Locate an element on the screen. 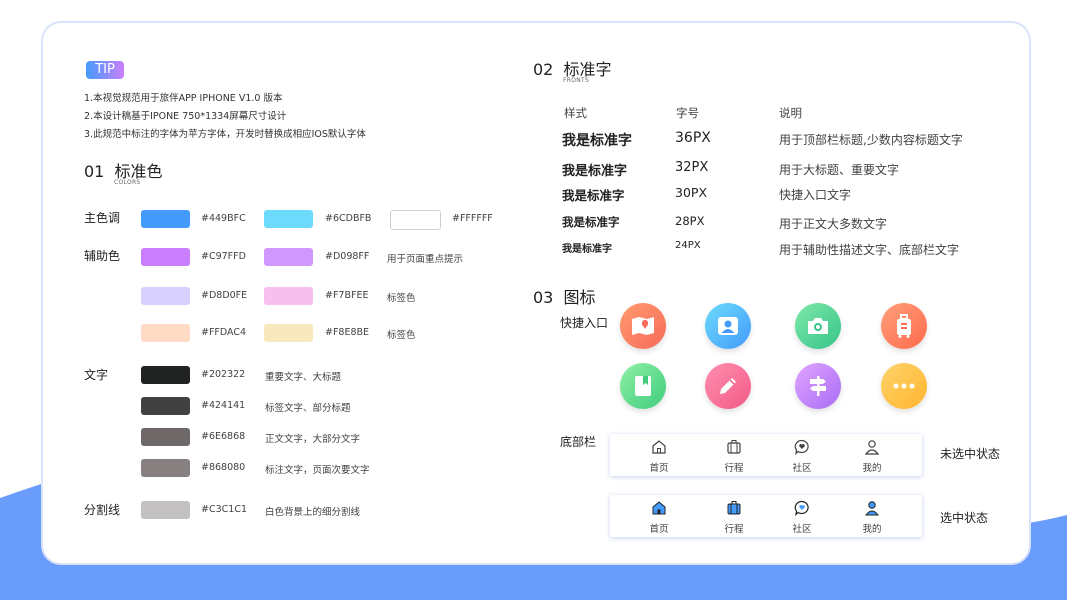  font-usage-description: 用于辅助性描述文字、底部栏文字 is located at coordinates (869, 250).